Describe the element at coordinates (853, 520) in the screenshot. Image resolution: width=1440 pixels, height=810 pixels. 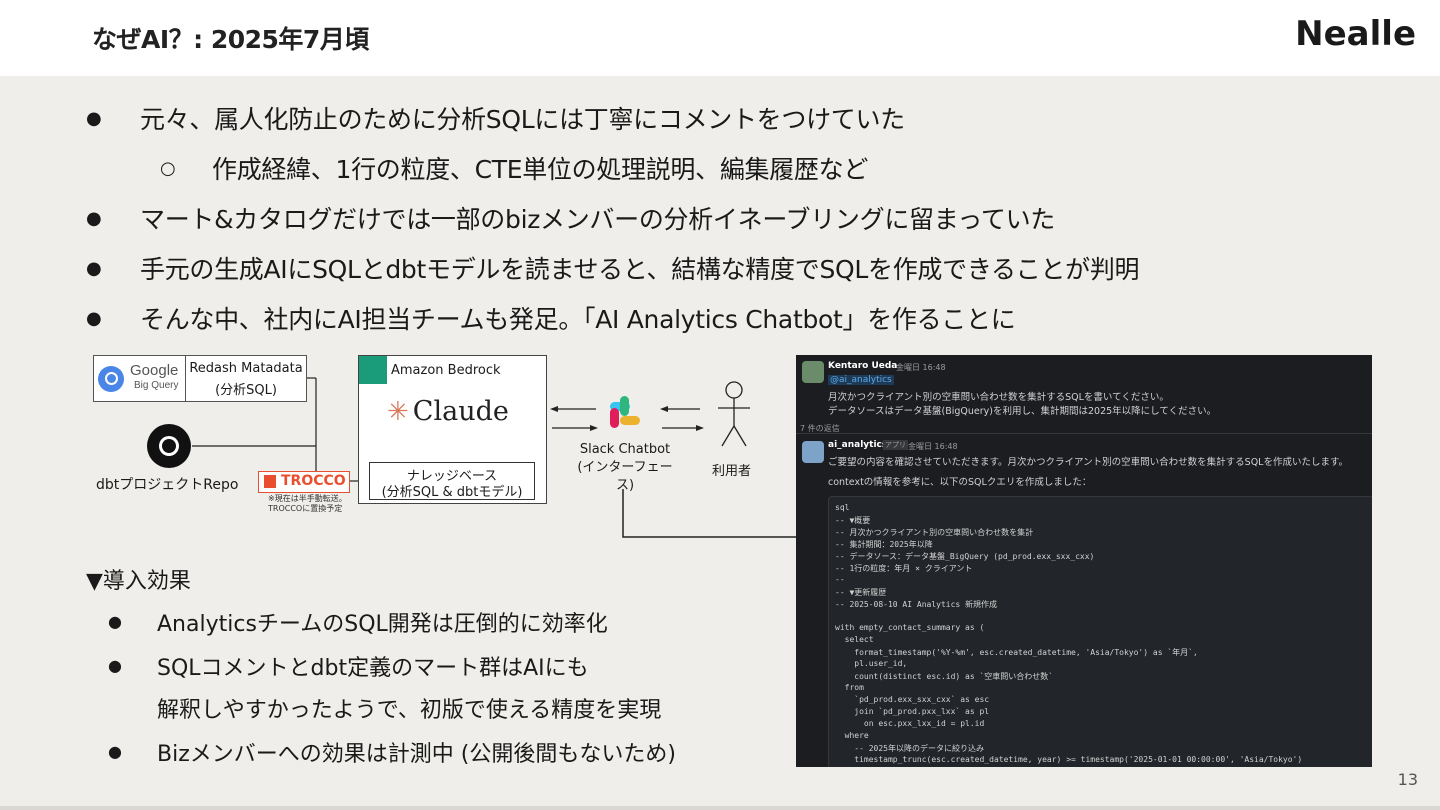
I see `code-line: -- ▼概要` at that location.